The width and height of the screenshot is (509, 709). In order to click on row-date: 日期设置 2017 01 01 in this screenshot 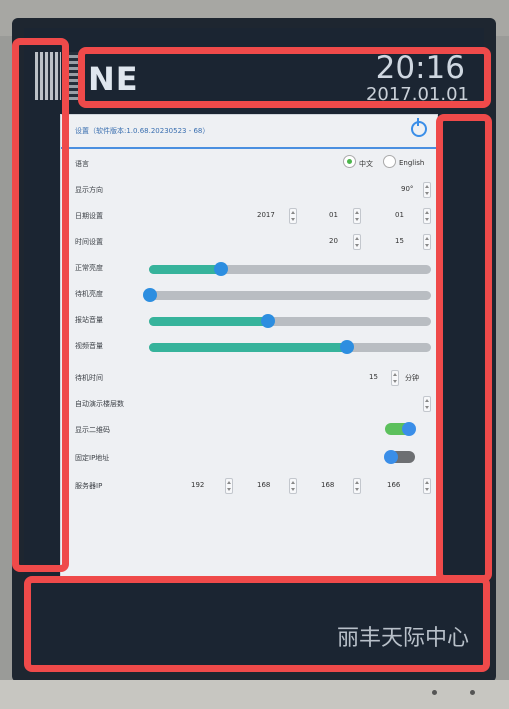, I will do `click(253, 216)`.